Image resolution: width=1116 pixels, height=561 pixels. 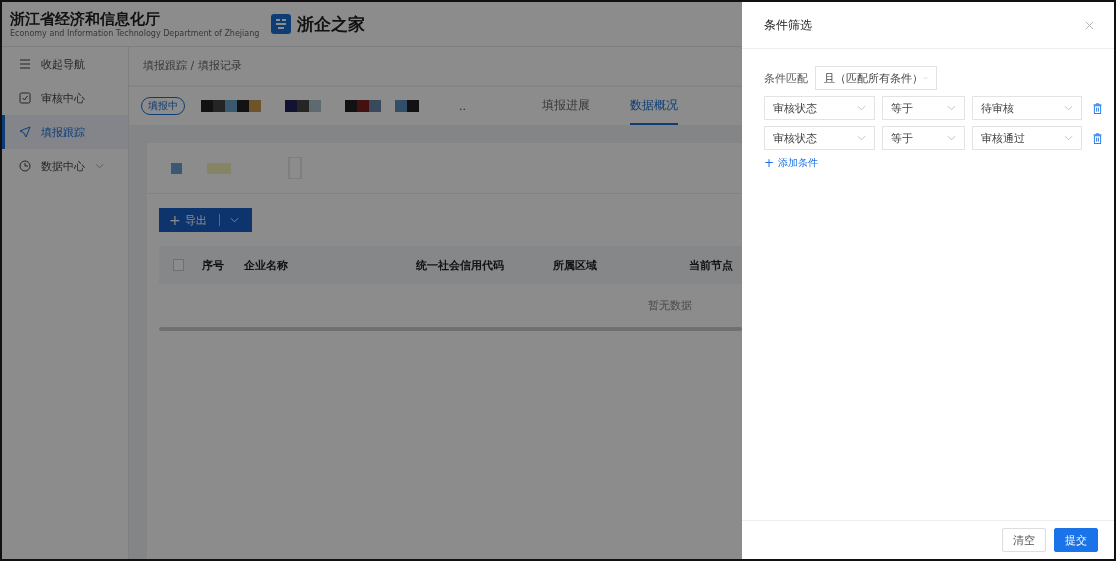 What do you see at coordinates (65, 166) in the screenshot?
I see `sidebar-item: 数据中心` at bounding box center [65, 166].